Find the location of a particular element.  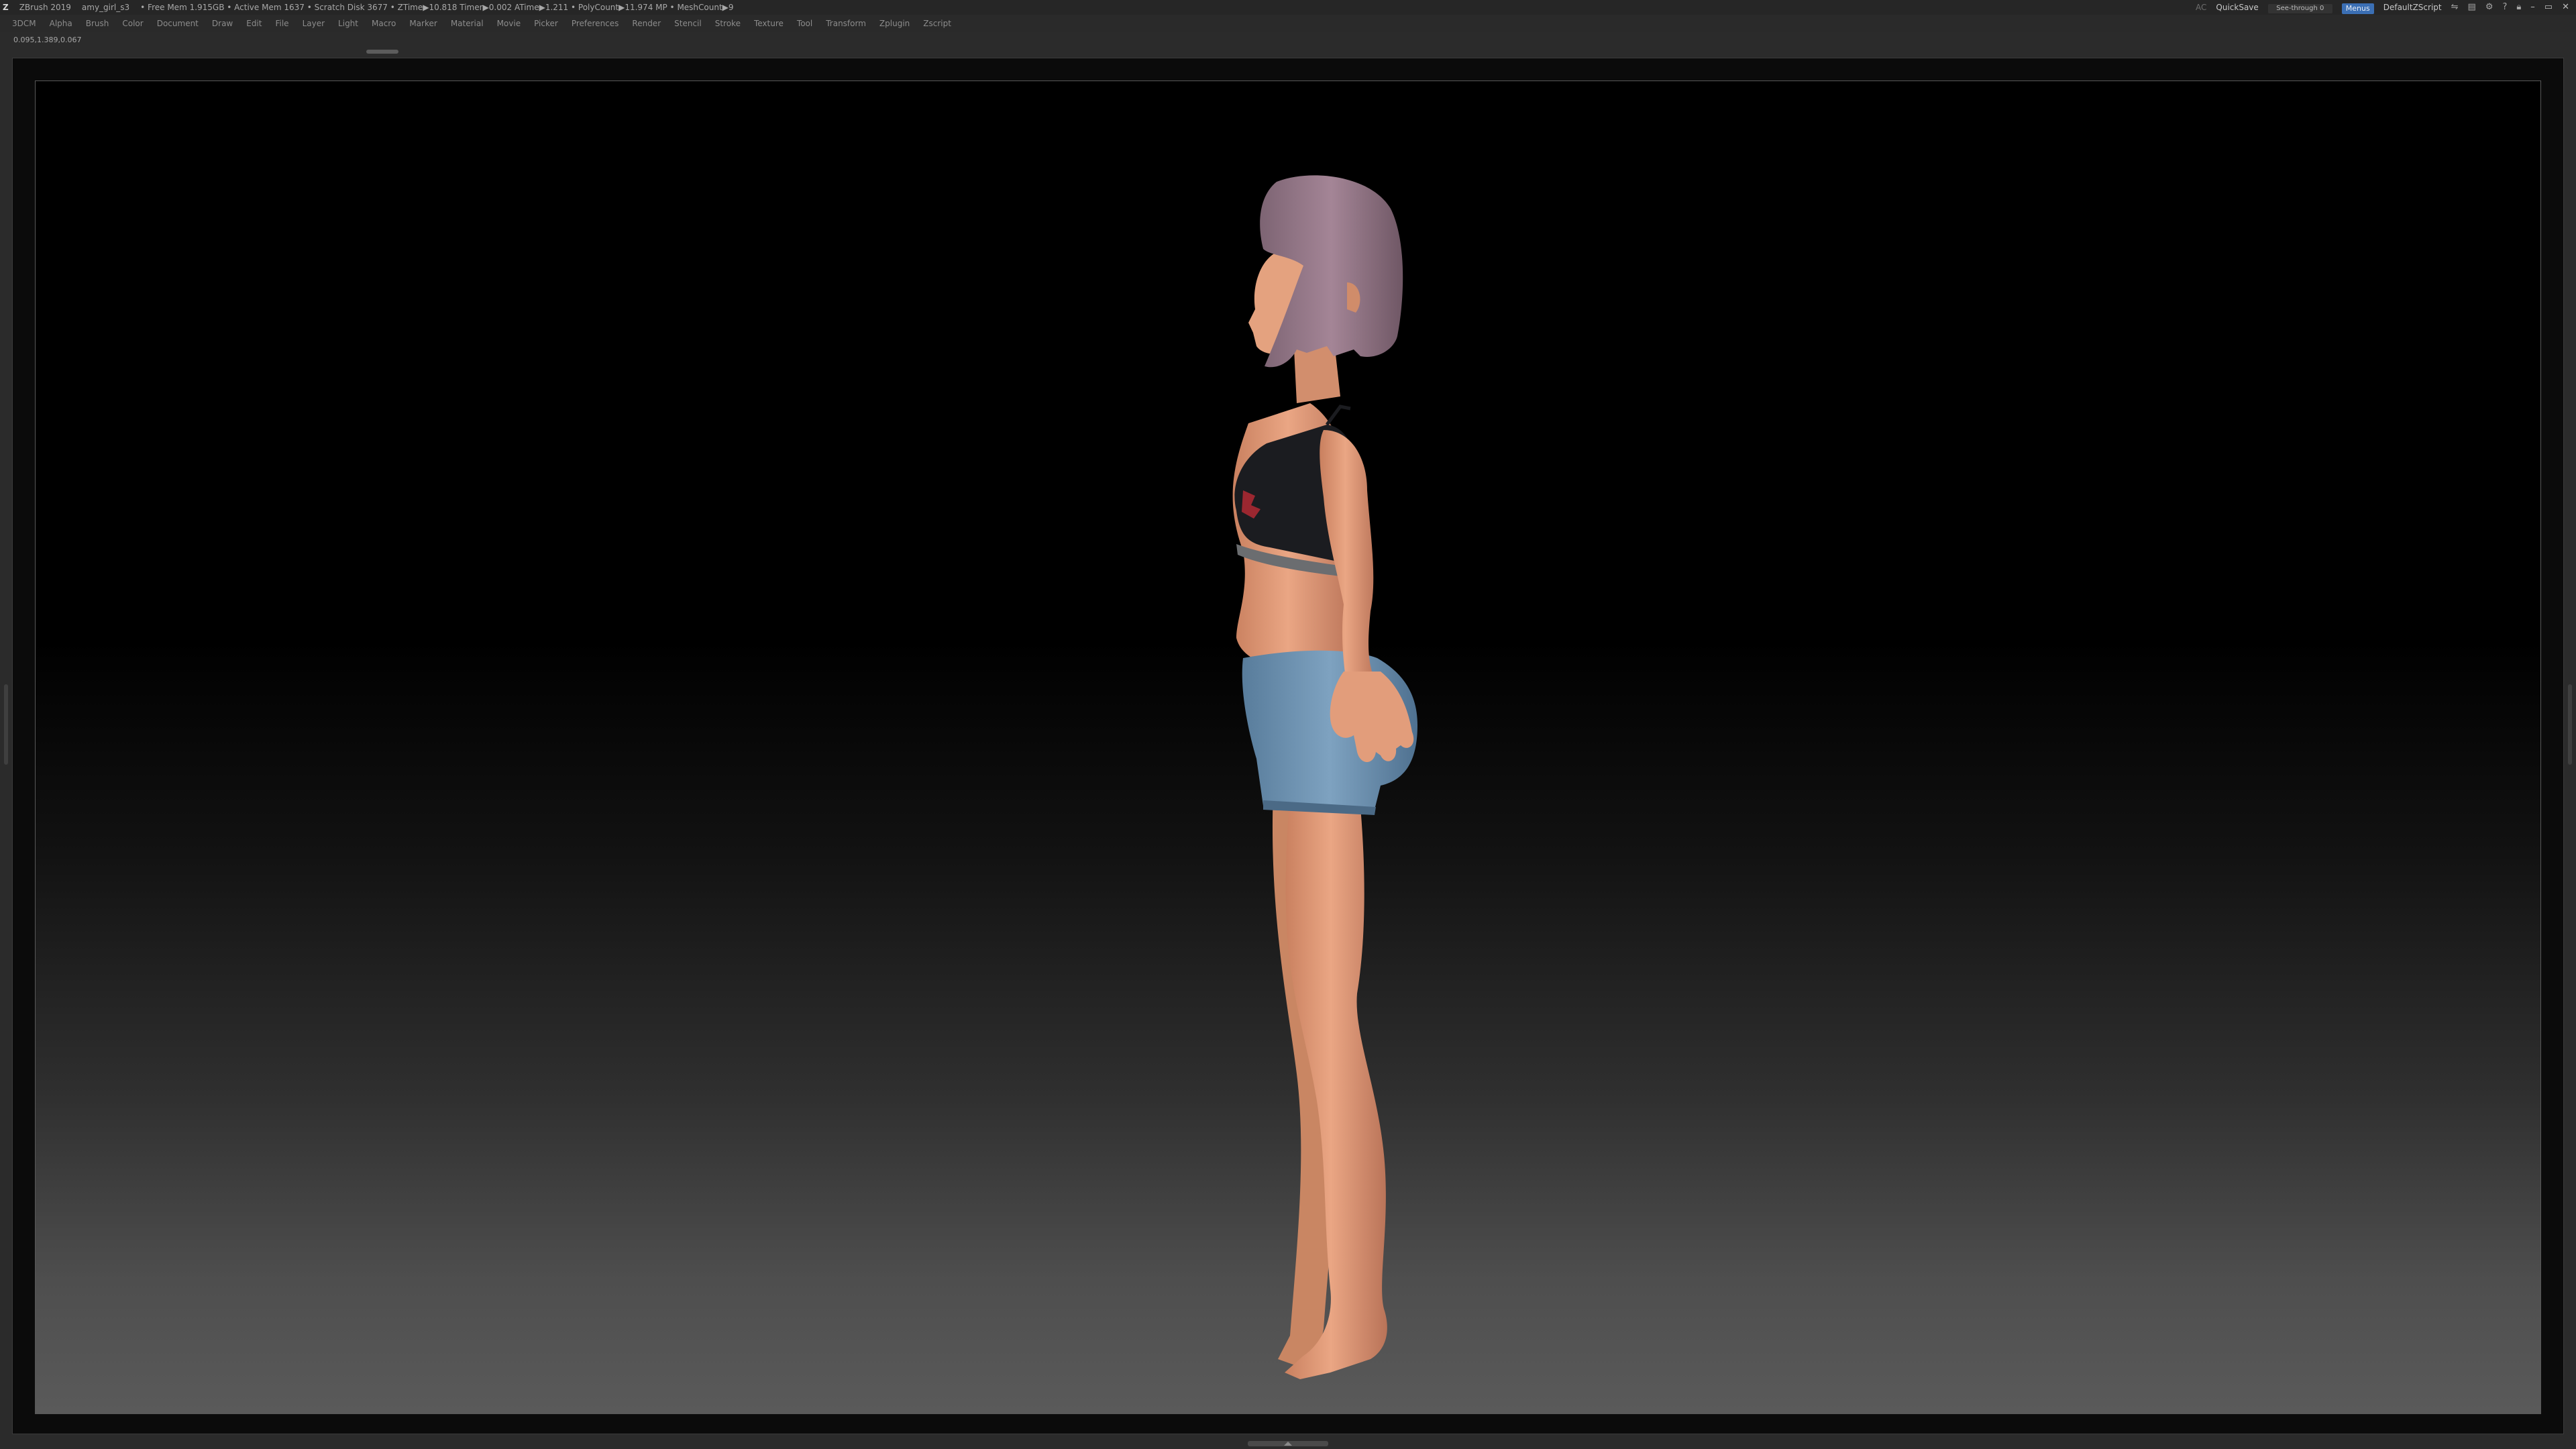

menu-brush: Brush is located at coordinates (97, 23).